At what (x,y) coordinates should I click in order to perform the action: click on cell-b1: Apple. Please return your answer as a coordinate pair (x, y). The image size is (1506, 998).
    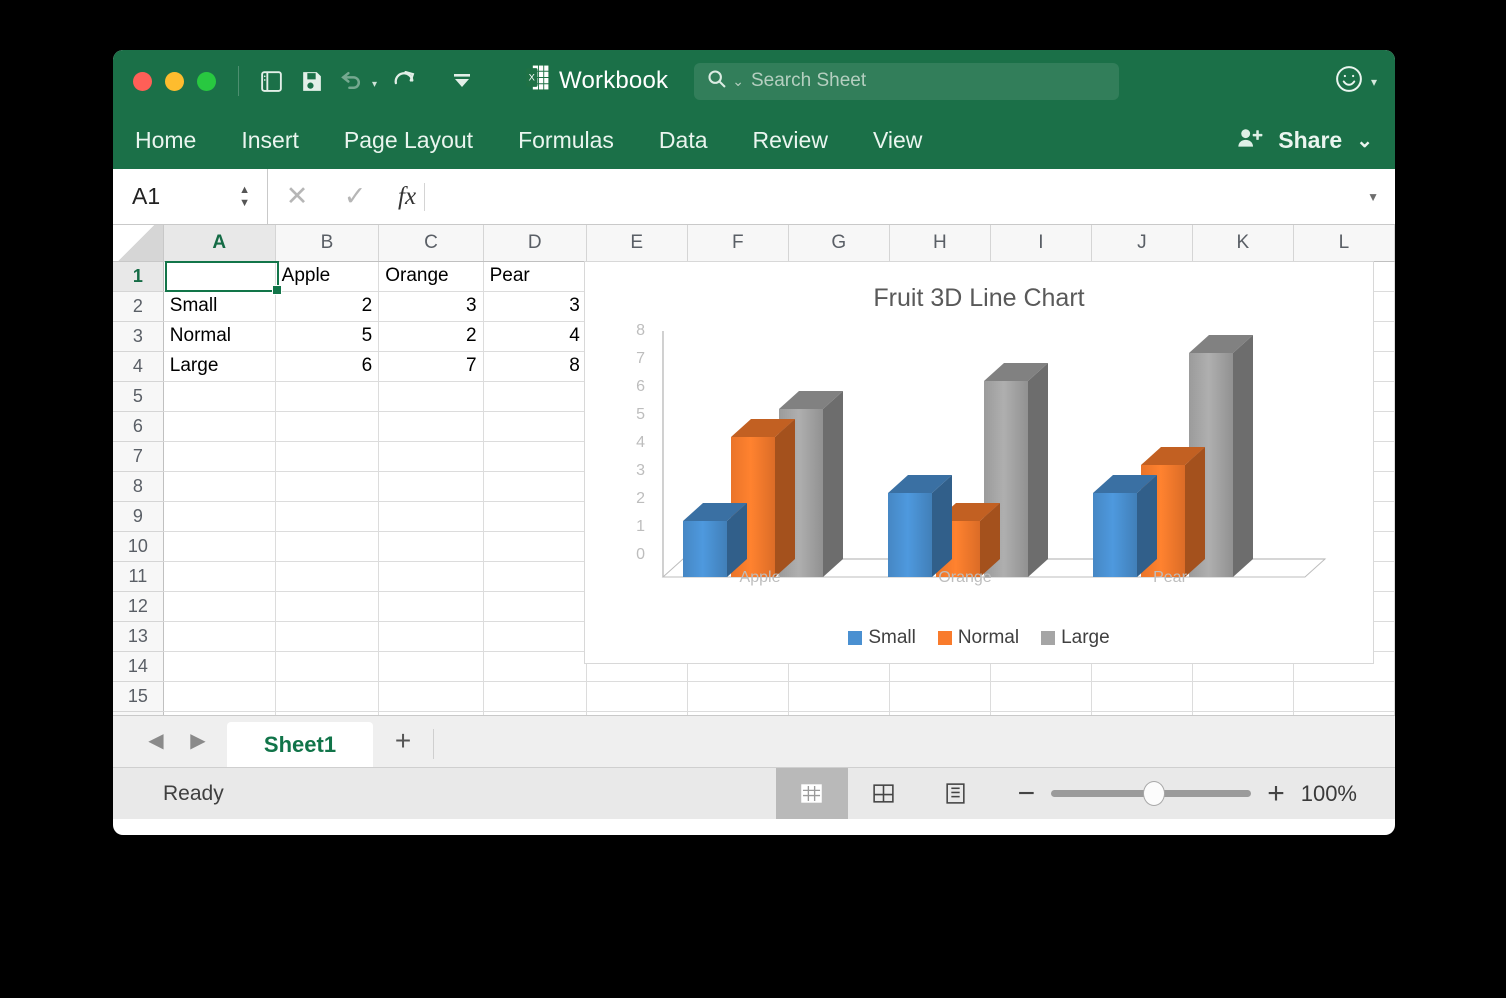
    Looking at the image, I should click on (327, 276).